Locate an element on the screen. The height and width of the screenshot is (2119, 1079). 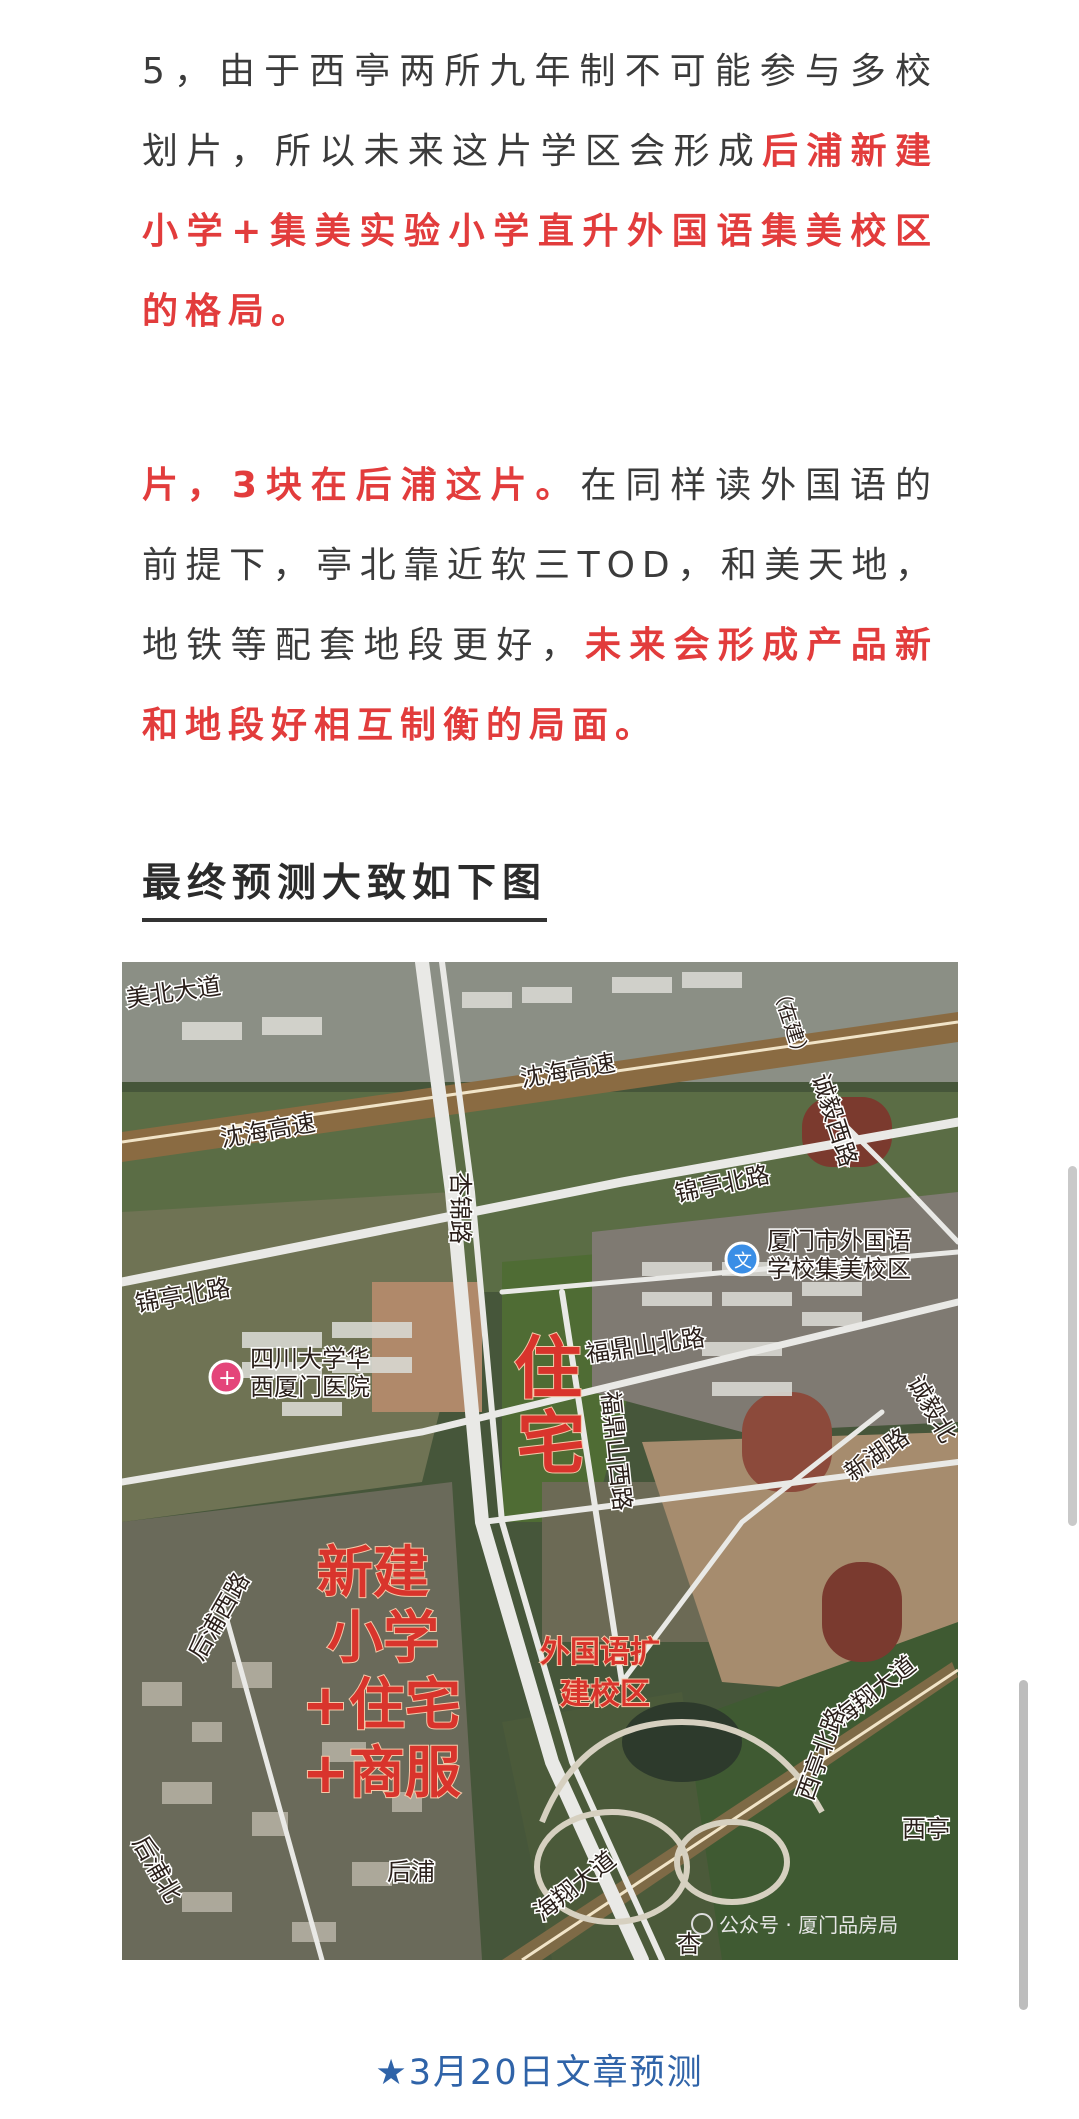
hospital-pin: + is located at coordinates (226, 1377).